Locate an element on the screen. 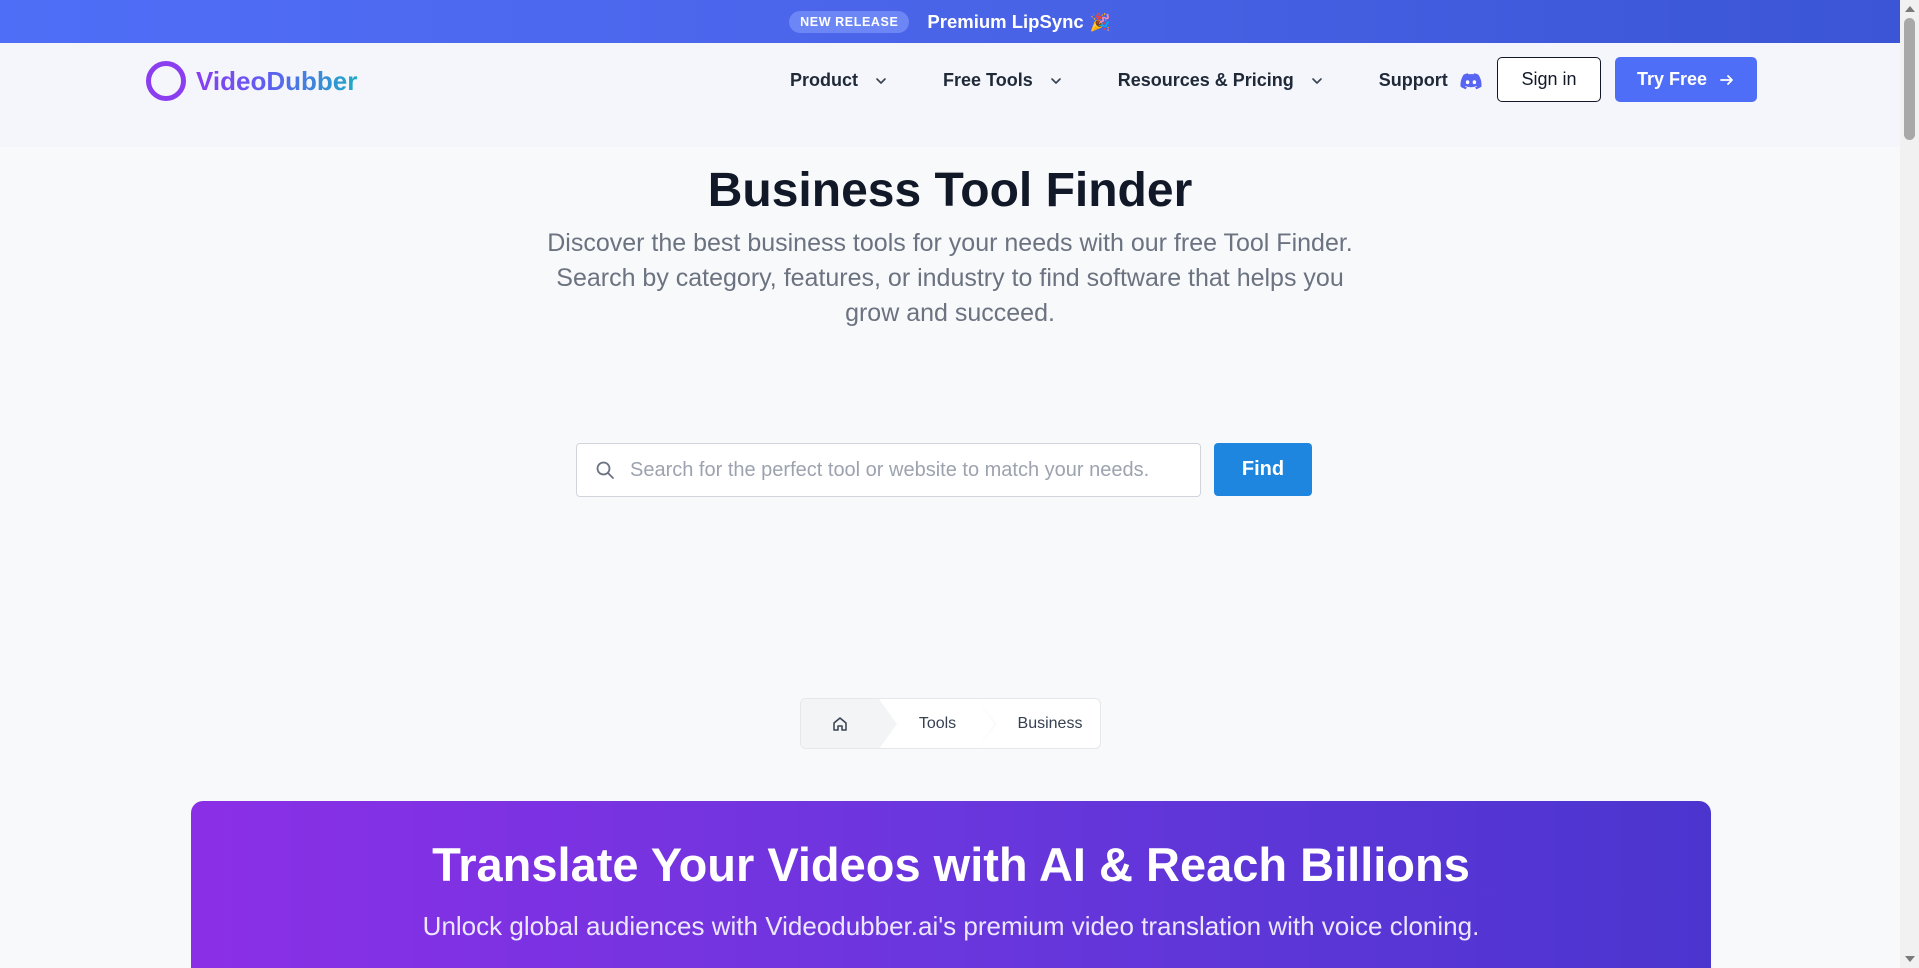 The image size is (1919, 968). announcement-text: Premium LipSync is located at coordinates (1005, 21).